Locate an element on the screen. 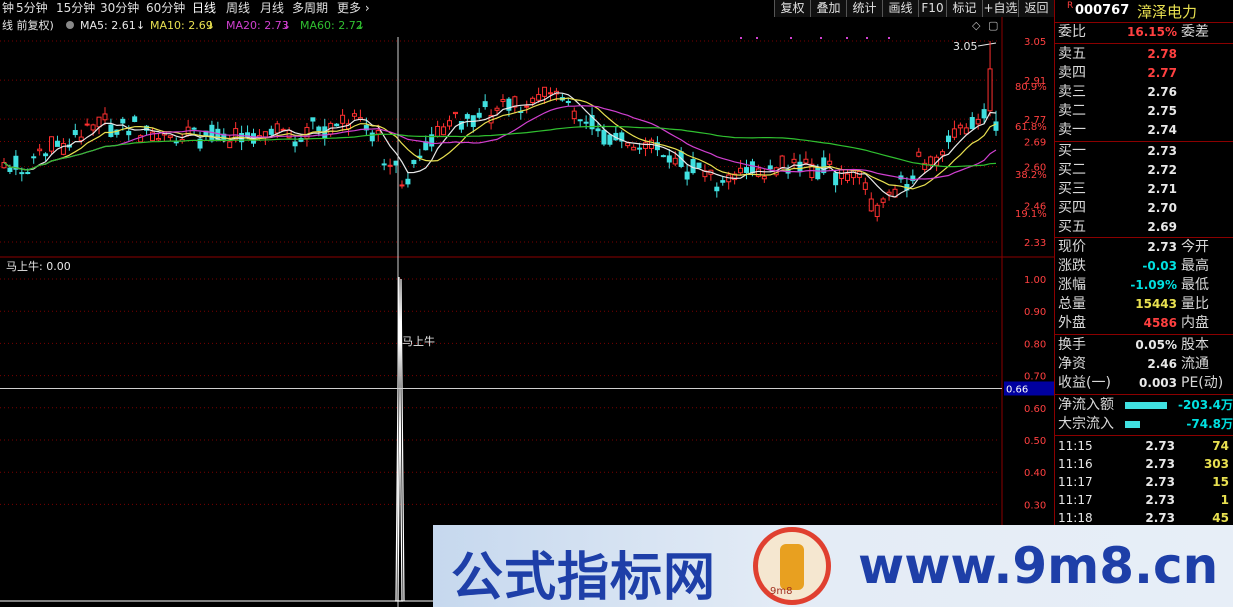  multi-period-tab: 多周期 is located at coordinates (310, 8).